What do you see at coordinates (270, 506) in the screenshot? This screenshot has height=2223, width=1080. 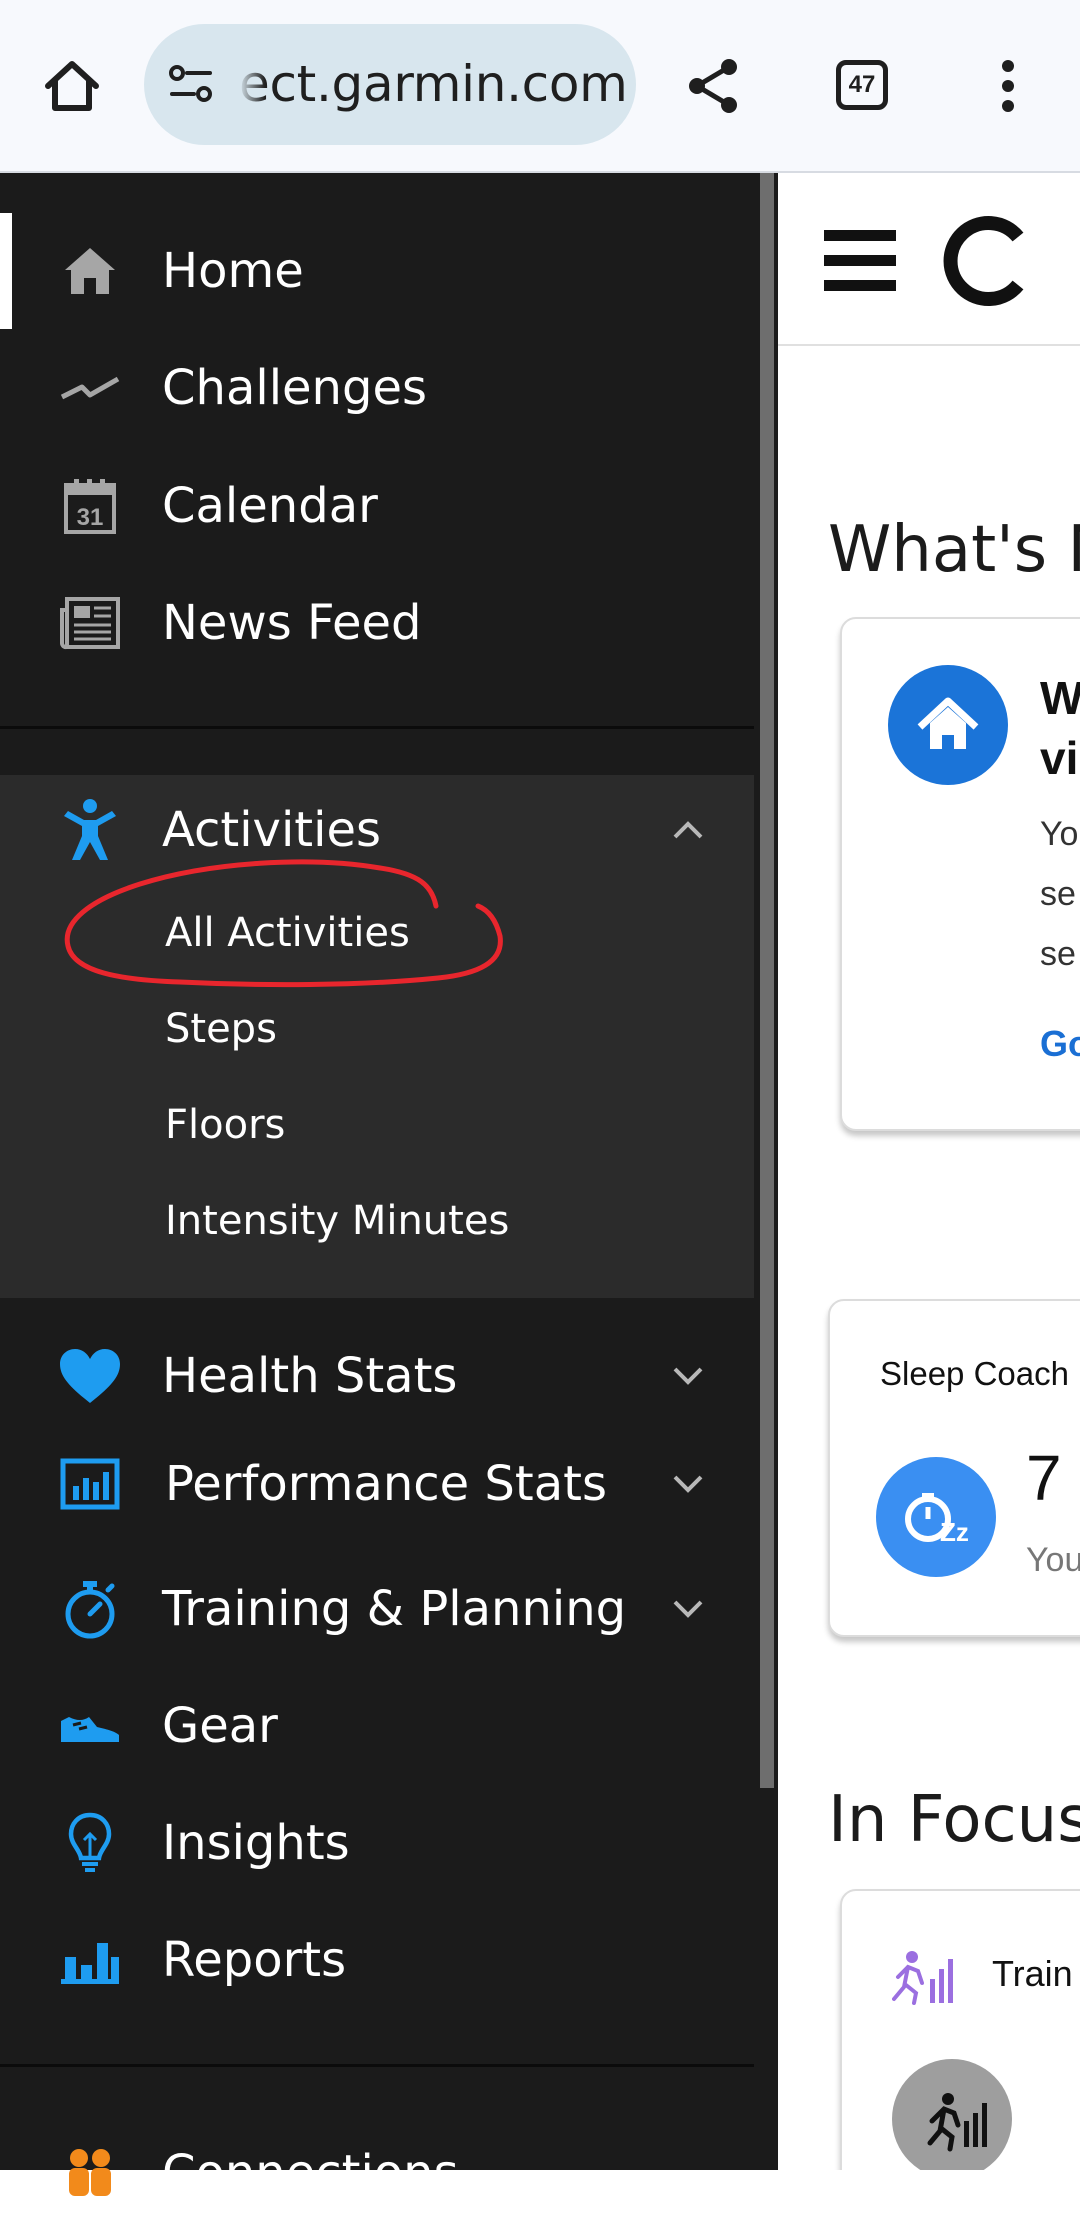 I see `sidebar-item-label: Calendar` at bounding box center [270, 506].